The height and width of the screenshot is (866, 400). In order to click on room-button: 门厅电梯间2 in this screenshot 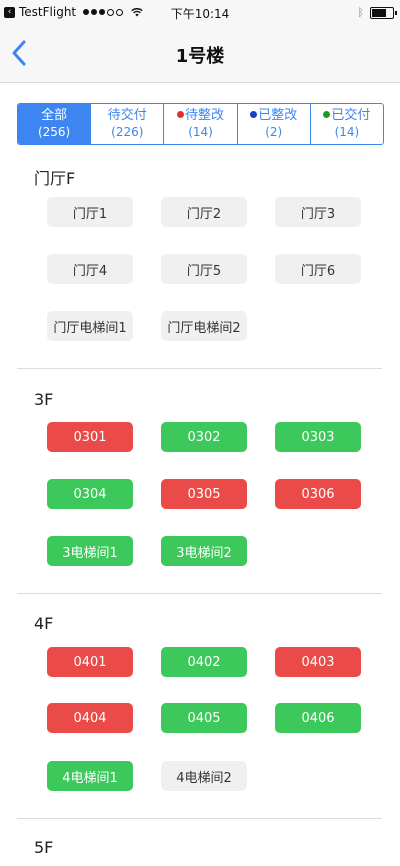, I will do `click(204, 326)`.